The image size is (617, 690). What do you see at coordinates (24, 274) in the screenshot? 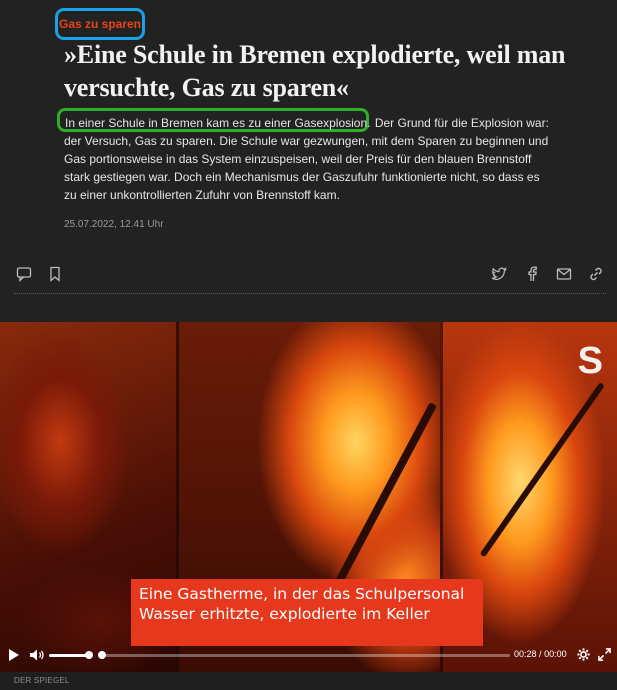
I see `comment-icon` at bounding box center [24, 274].